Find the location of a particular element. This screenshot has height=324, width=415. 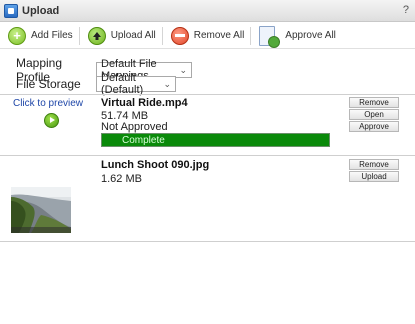

file-storage-value: Default (Default) is located at coordinates (122, 84).